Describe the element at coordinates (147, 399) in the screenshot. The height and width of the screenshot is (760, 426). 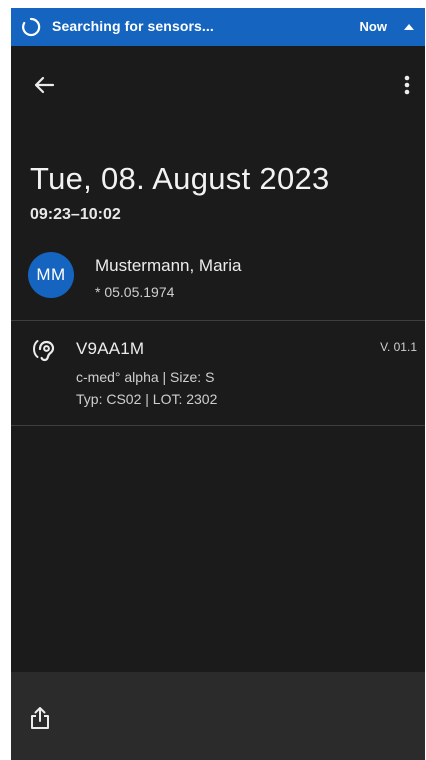
I see `sensor-type-info: Typ: CS02 | LOT: 2302` at that location.